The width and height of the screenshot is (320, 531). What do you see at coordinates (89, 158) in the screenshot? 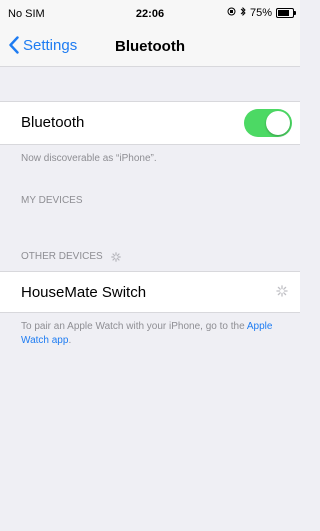
I see `discoverable-text: Now discoverable as “iPhone”.` at bounding box center [89, 158].